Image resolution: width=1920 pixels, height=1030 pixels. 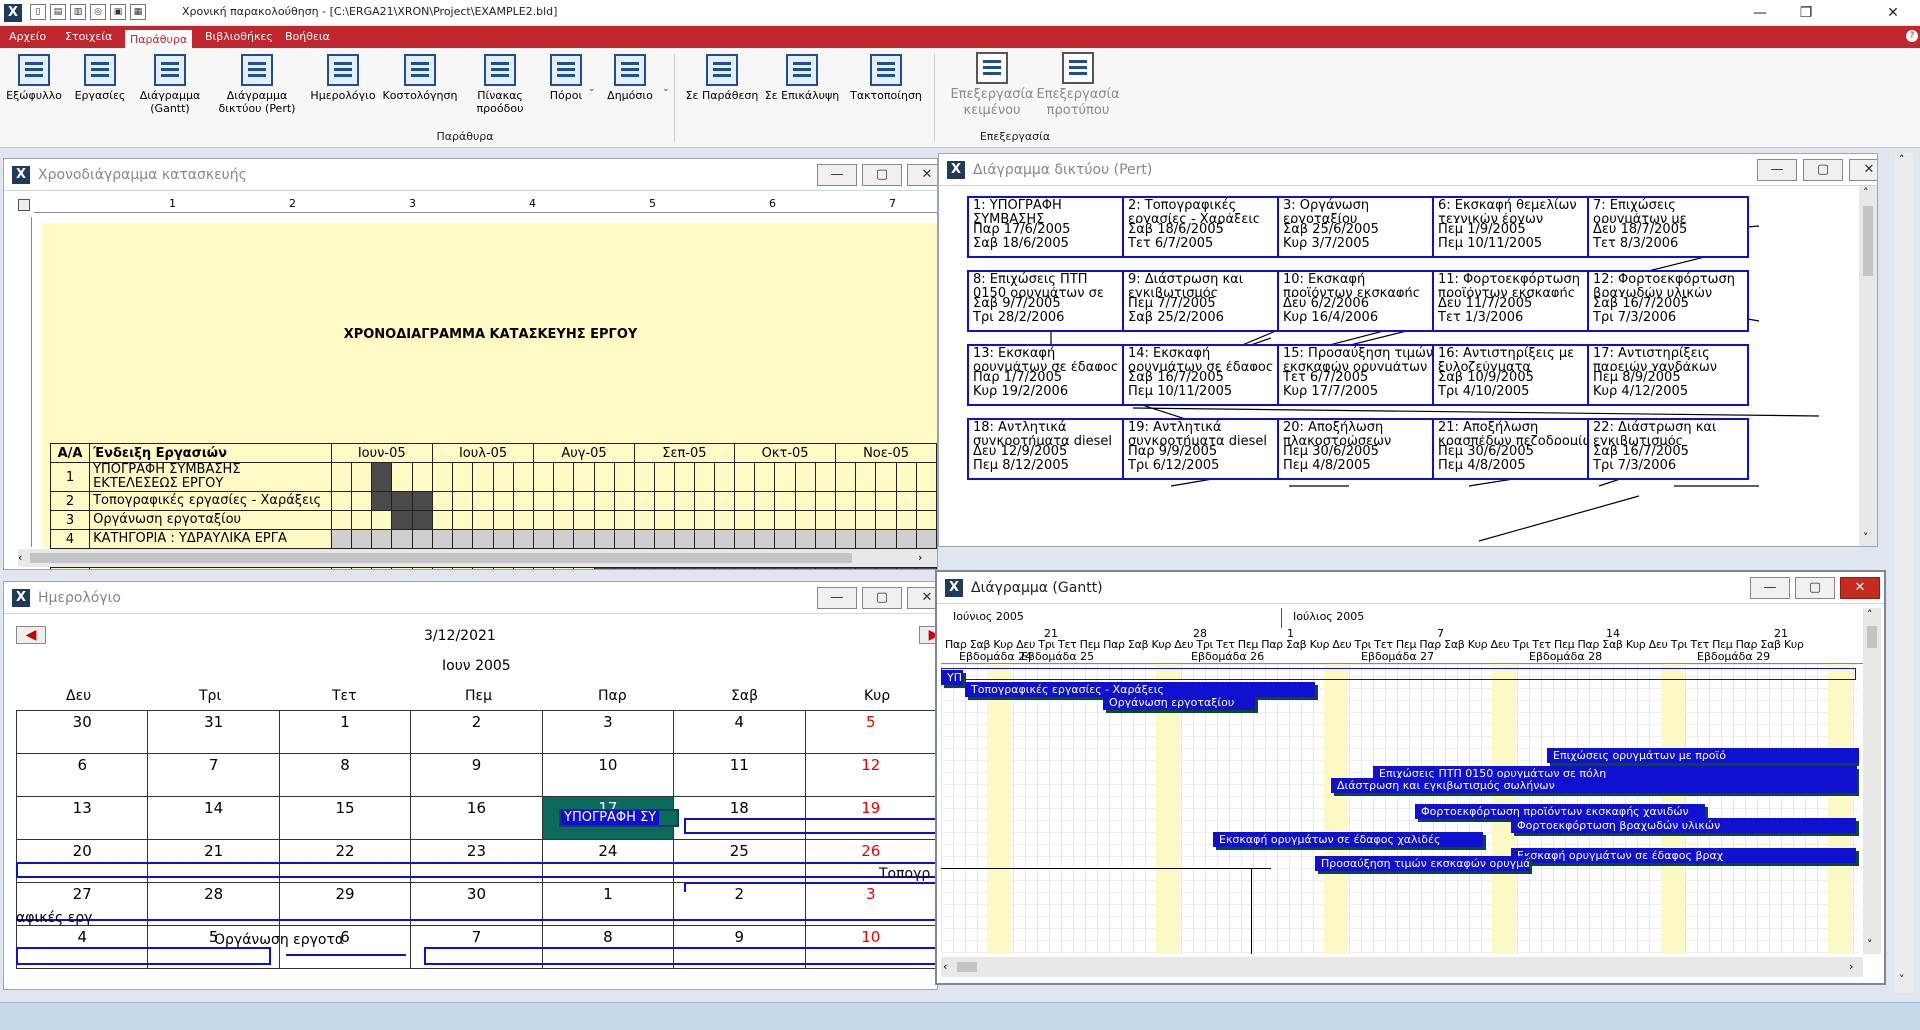 I want to click on calendar-close-button: ✕, so click(x=922, y=598).